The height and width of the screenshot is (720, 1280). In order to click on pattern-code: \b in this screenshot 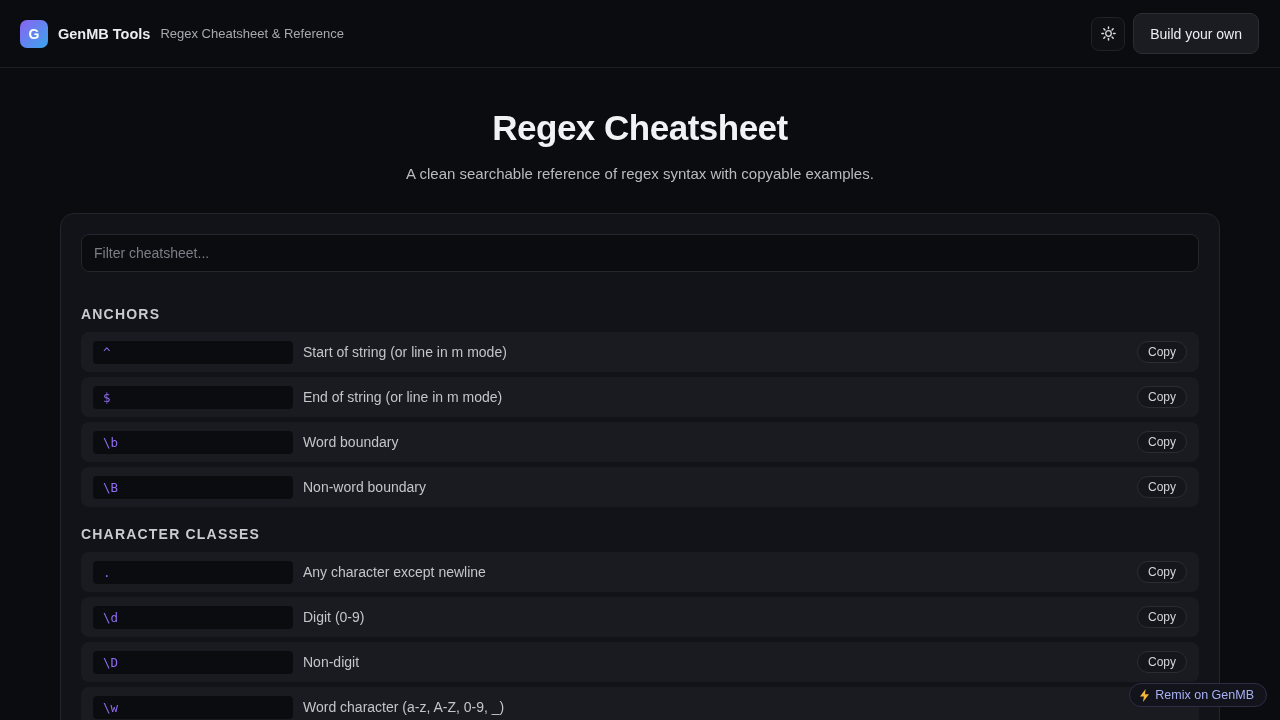, I will do `click(193, 442)`.